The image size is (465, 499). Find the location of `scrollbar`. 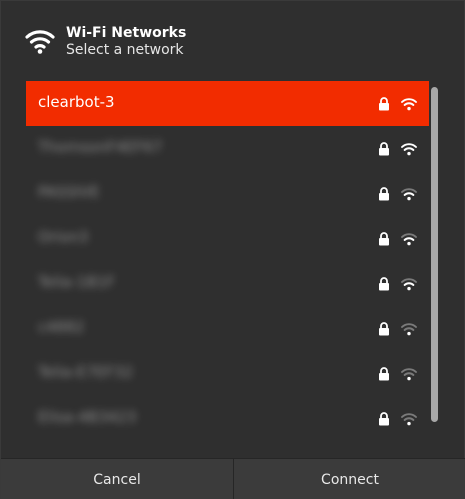

scrollbar is located at coordinates (434, 254).